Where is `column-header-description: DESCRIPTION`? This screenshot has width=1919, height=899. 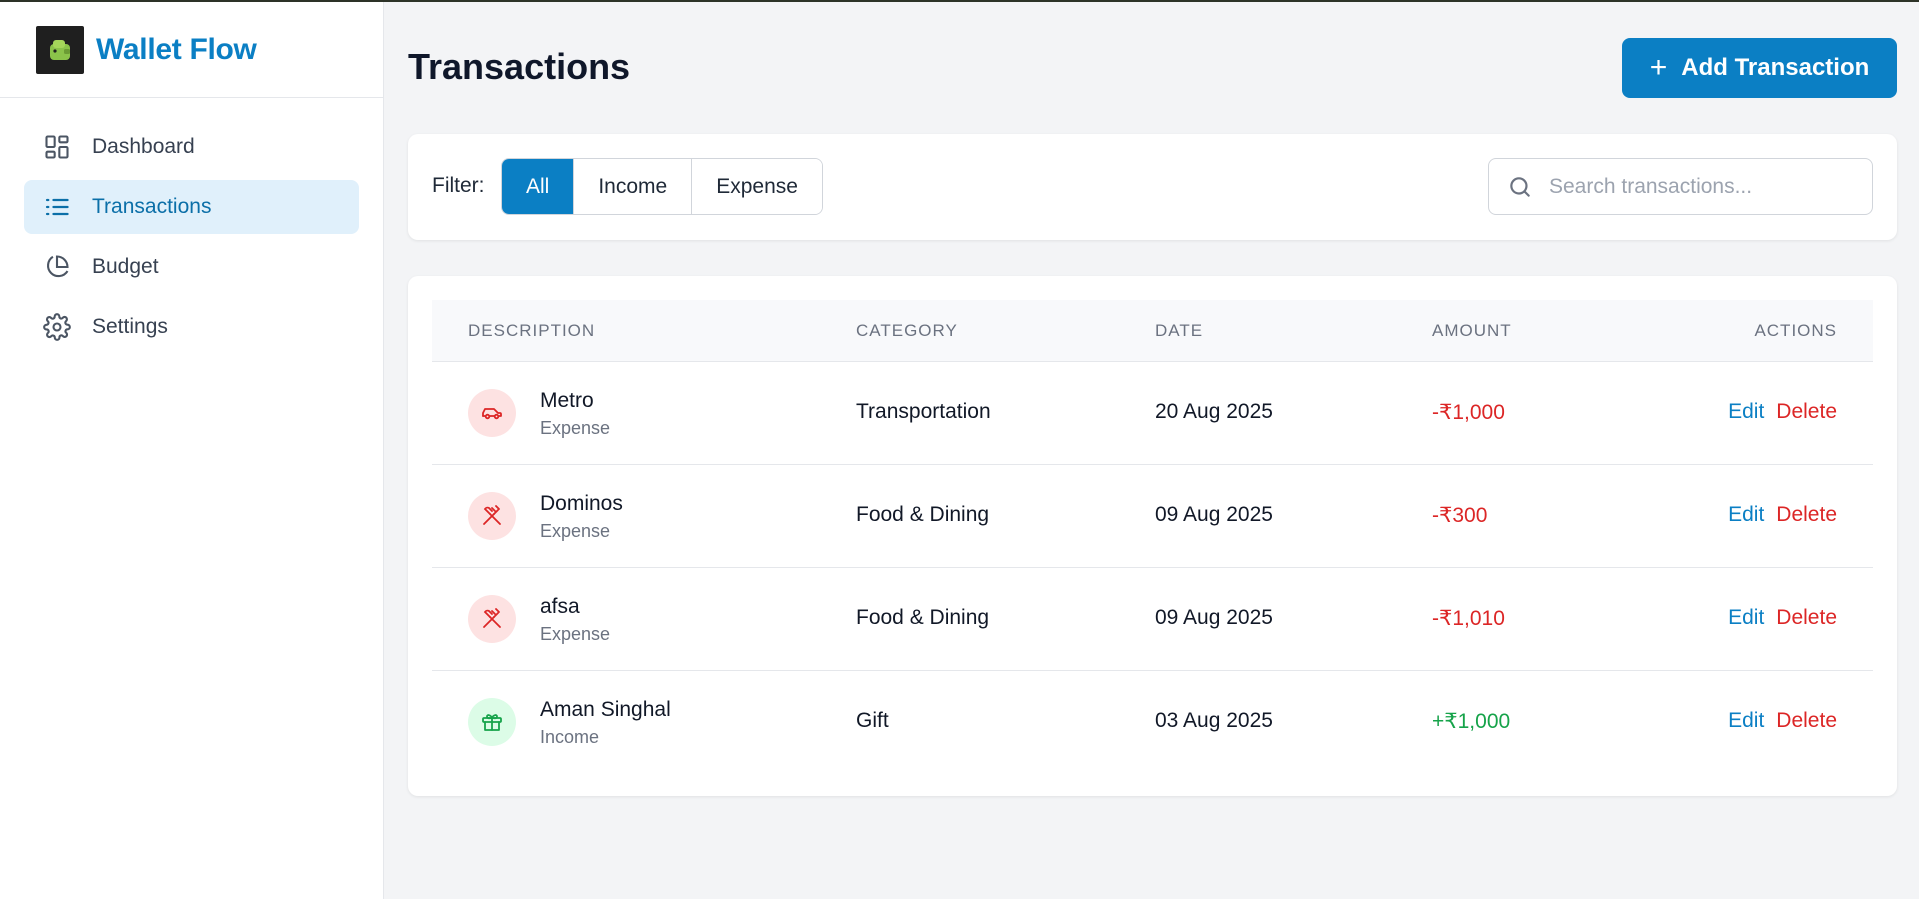
column-header-description: DESCRIPTION is located at coordinates (531, 331).